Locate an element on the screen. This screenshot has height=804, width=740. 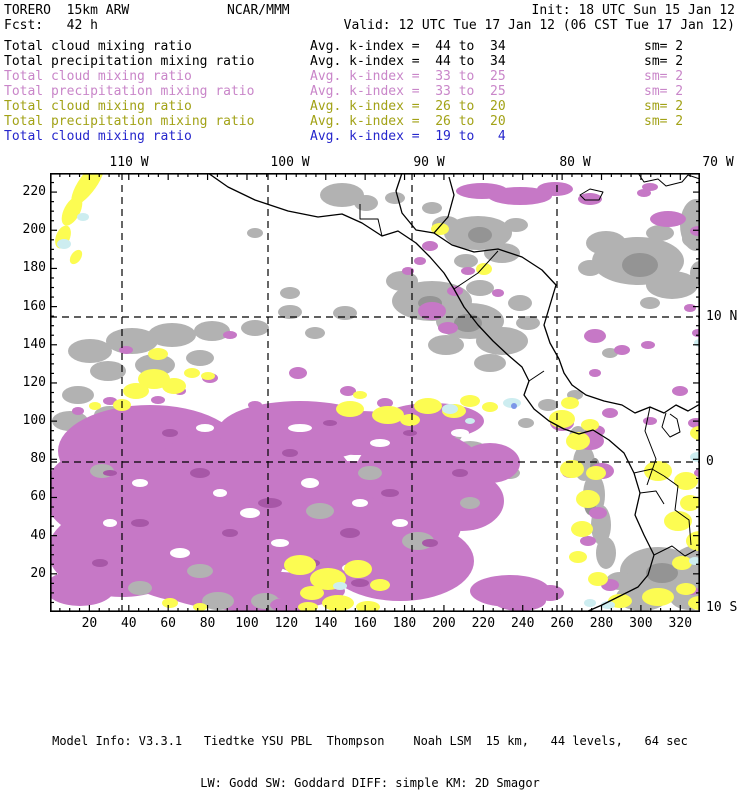
purple-itcz-mass is located at coordinates (490, 463).